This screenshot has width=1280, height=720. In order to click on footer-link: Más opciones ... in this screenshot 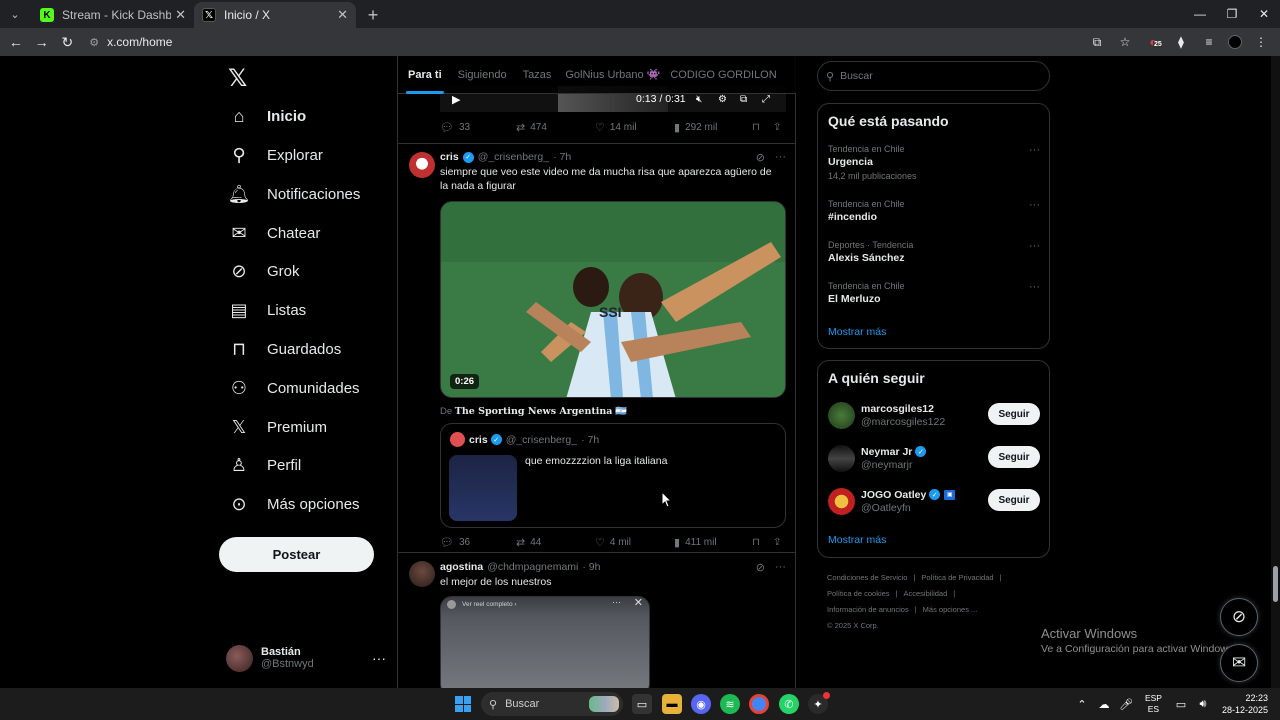, I will do `click(950, 609)`.